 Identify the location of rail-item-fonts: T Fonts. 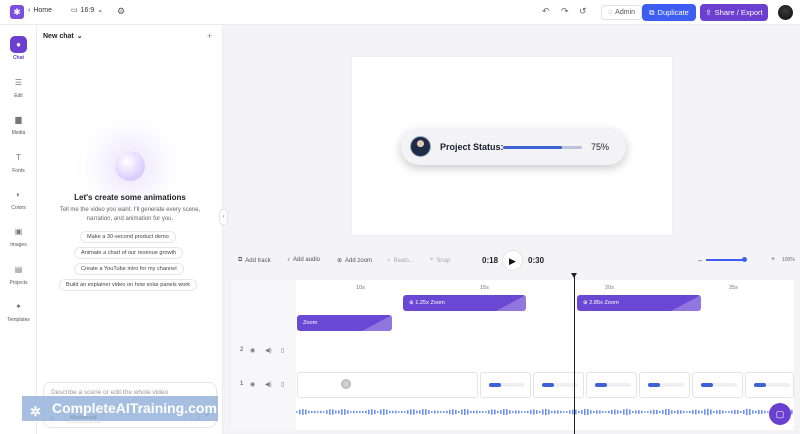
(18, 161).